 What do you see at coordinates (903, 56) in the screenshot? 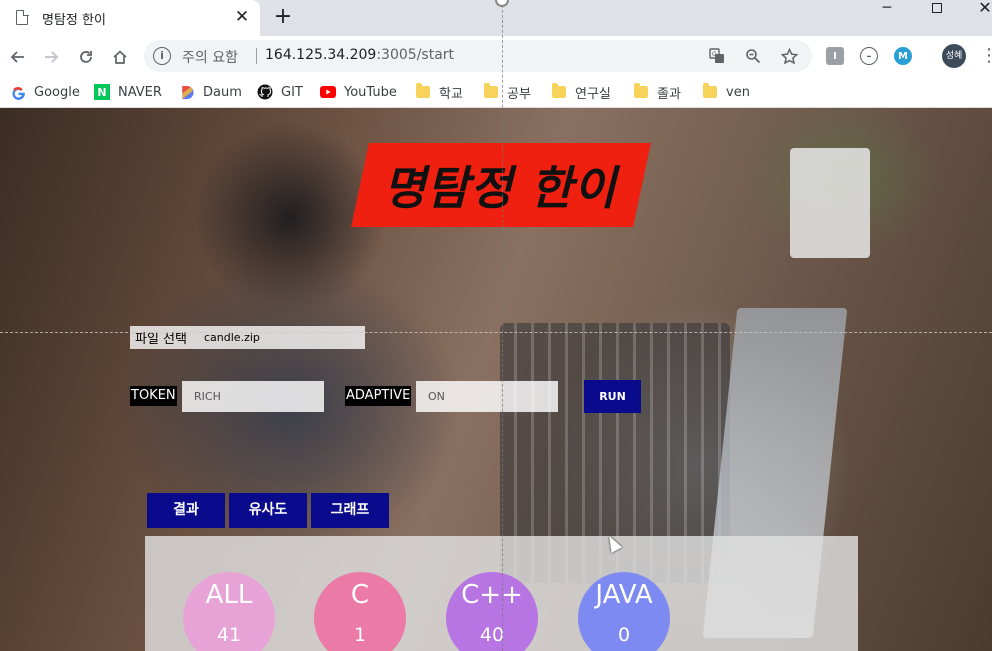
I see `m-extension-icon: M` at bounding box center [903, 56].